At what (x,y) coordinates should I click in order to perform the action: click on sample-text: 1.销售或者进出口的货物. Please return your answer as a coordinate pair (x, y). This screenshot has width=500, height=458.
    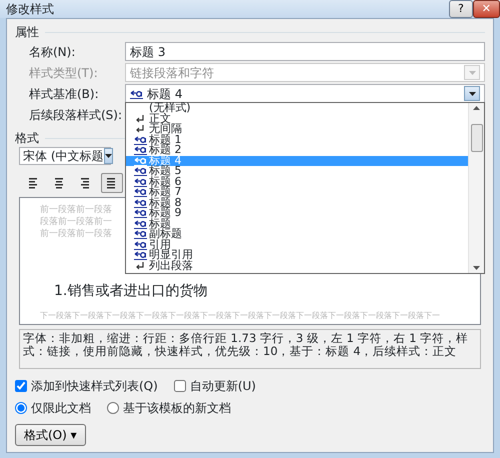
    Looking at the image, I should click on (131, 291).